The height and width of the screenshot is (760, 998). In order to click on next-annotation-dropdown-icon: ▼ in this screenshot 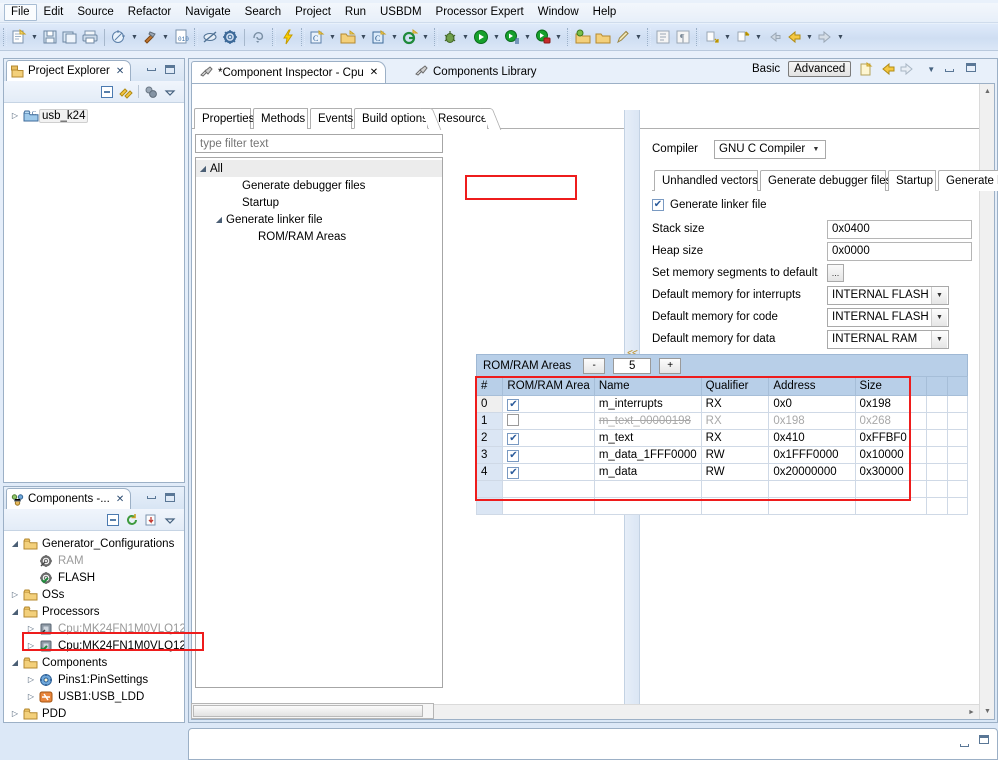, I will do `click(727, 37)`.